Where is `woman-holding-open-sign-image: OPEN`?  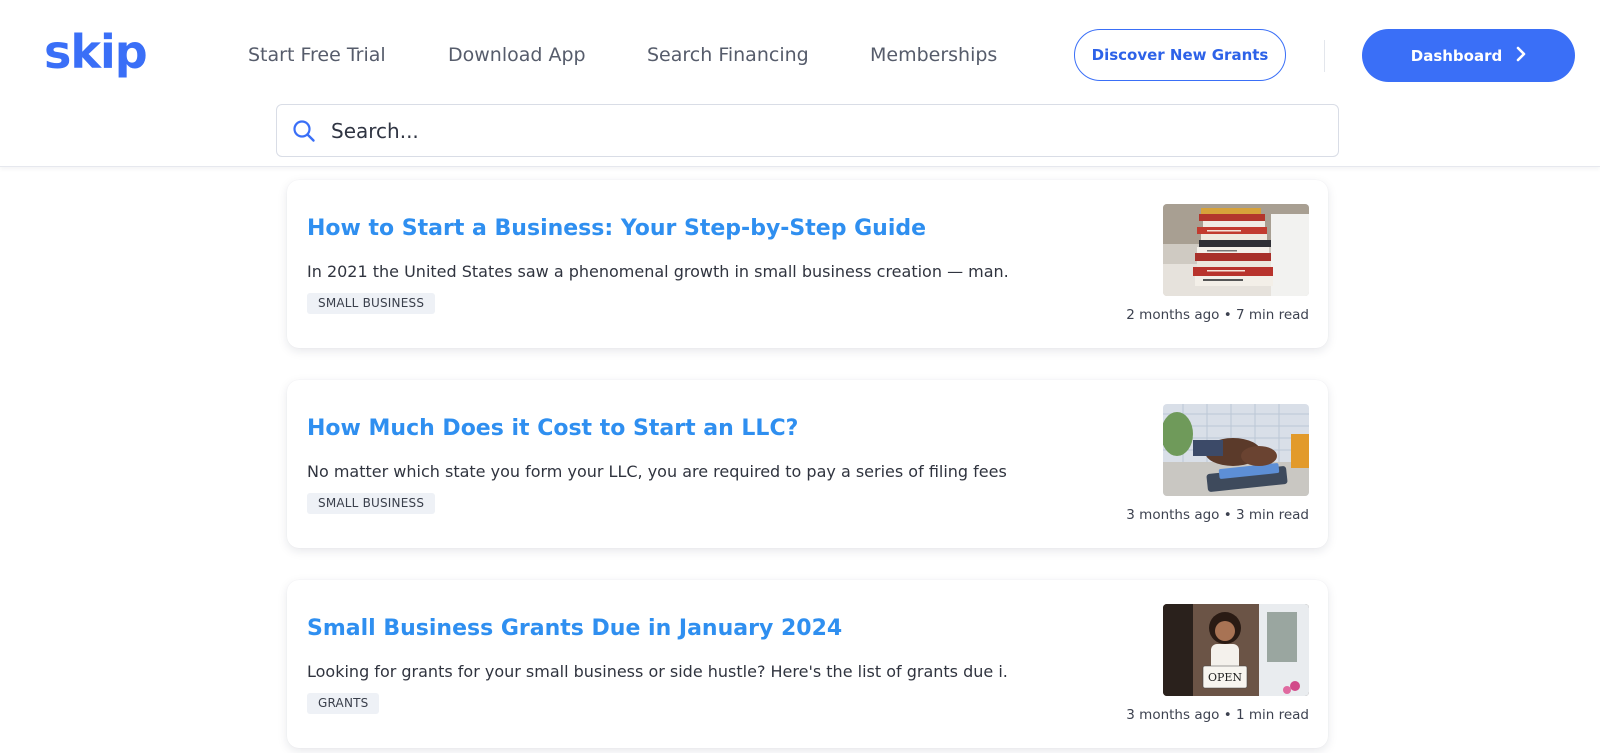
woman-holding-open-sign-image: OPEN is located at coordinates (1236, 650).